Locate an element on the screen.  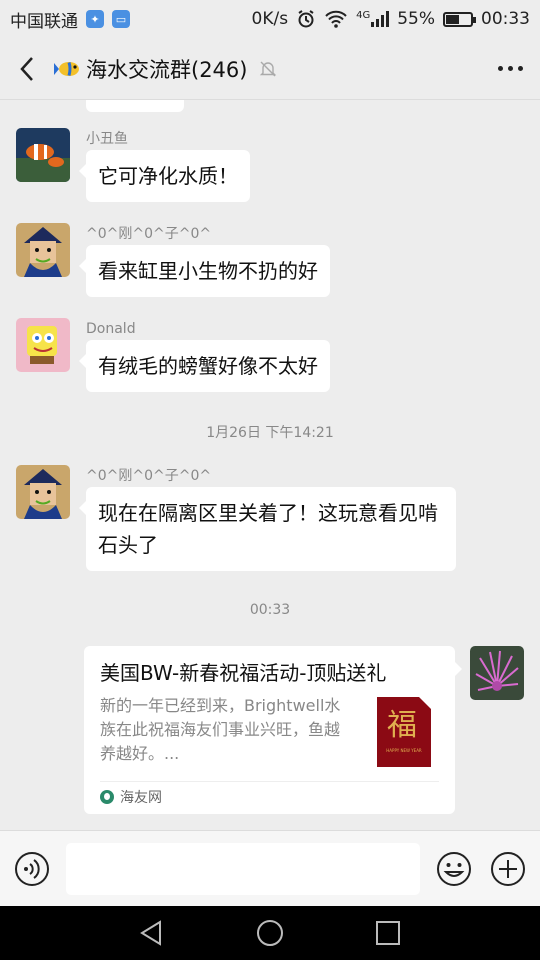
my-avatar is located at coordinates (497, 673).